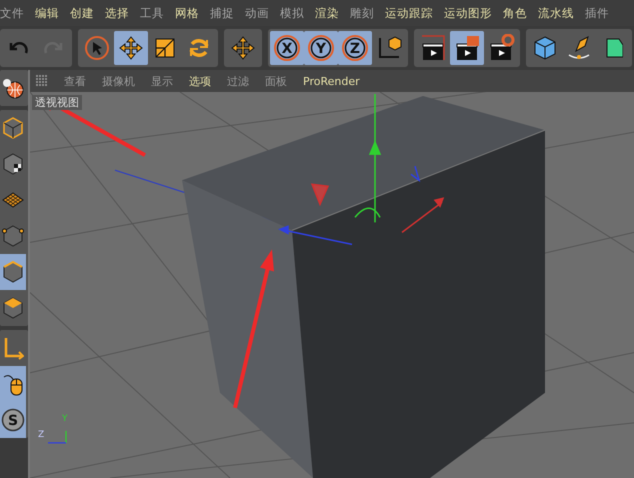 This screenshot has width=634, height=478. Describe the element at coordinates (13, 88) in the screenshot. I see `globe-icon` at that location.